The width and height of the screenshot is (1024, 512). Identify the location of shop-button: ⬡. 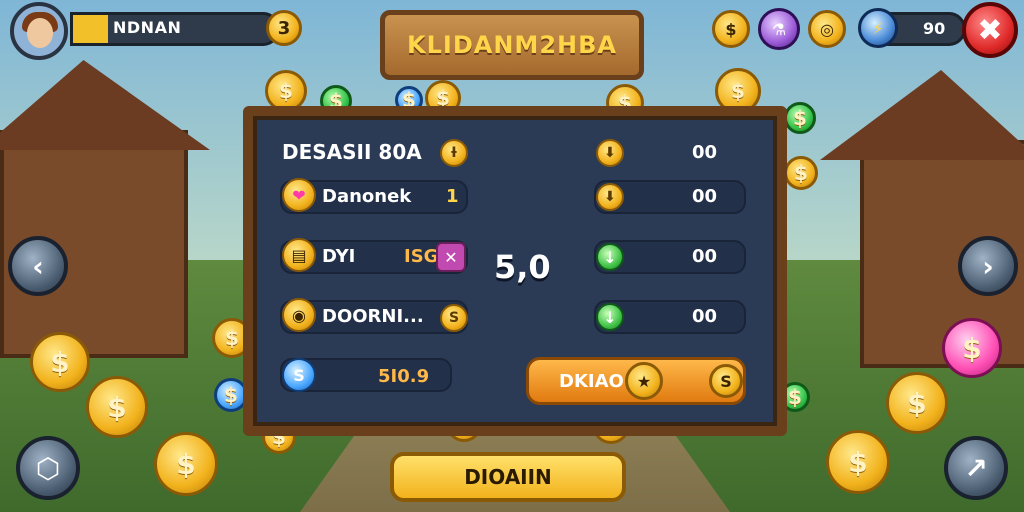
(48, 468).